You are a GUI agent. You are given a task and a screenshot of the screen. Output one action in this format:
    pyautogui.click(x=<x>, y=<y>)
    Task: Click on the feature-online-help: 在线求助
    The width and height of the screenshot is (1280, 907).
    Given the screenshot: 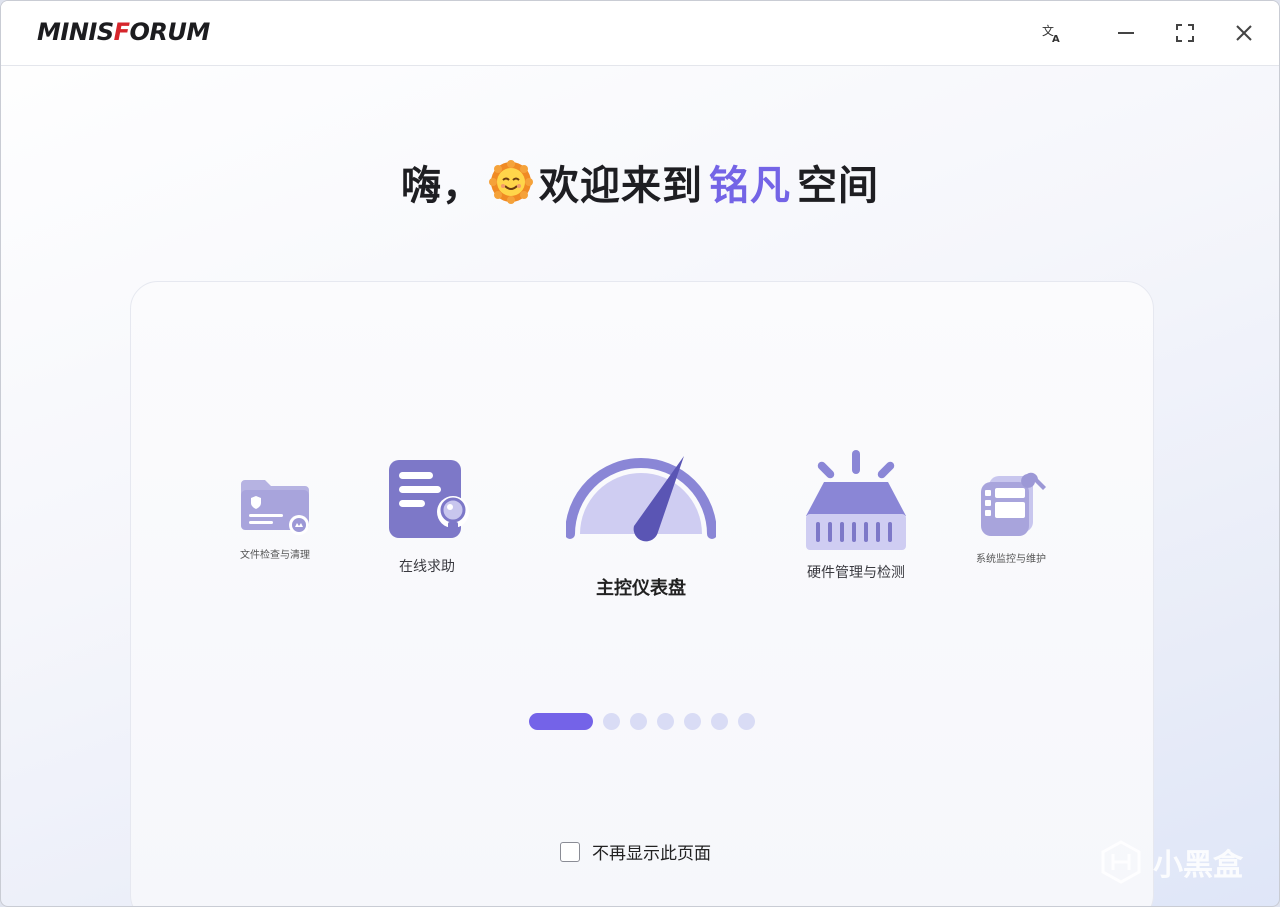 What is the action you would take?
    pyautogui.click(x=427, y=517)
    